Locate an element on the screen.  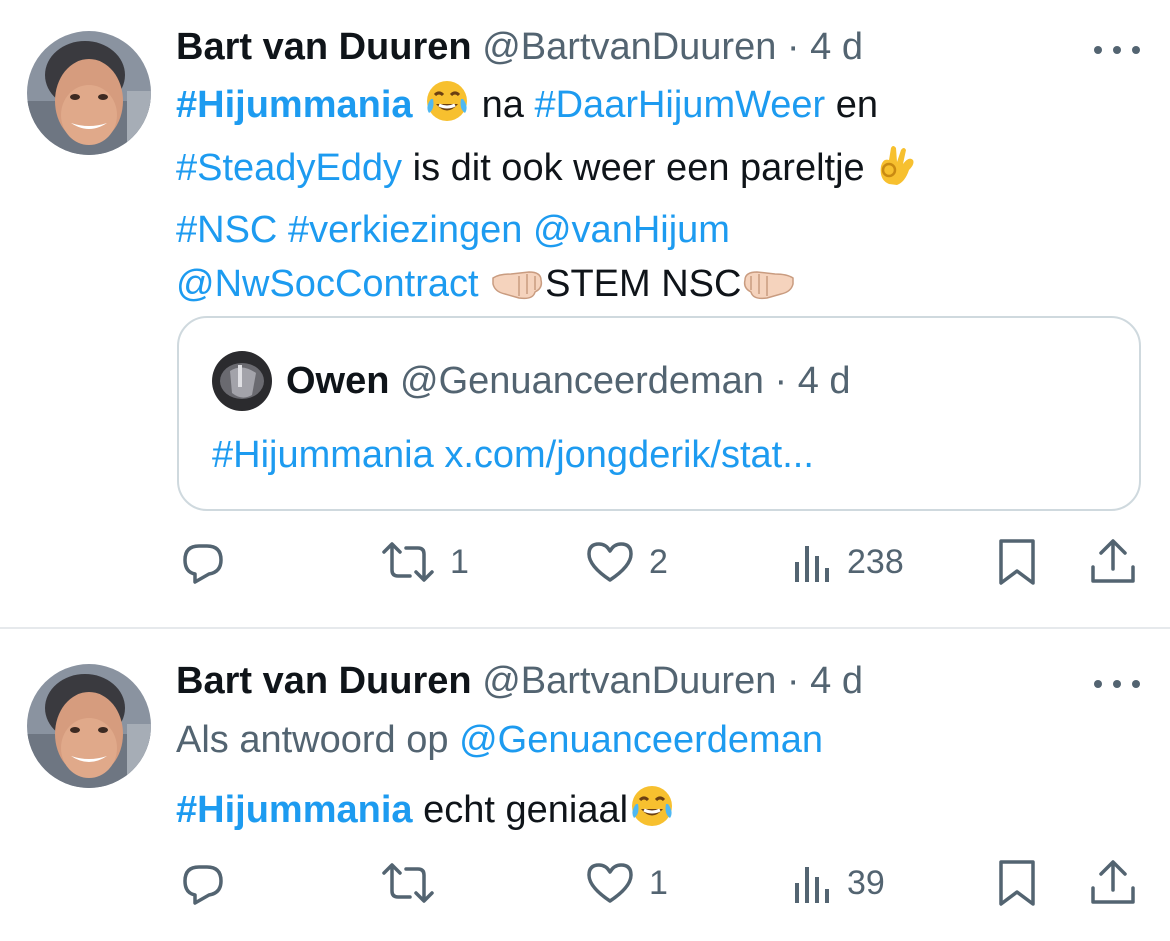
mention-link: @NwSocContract is located at coordinates (327, 284).